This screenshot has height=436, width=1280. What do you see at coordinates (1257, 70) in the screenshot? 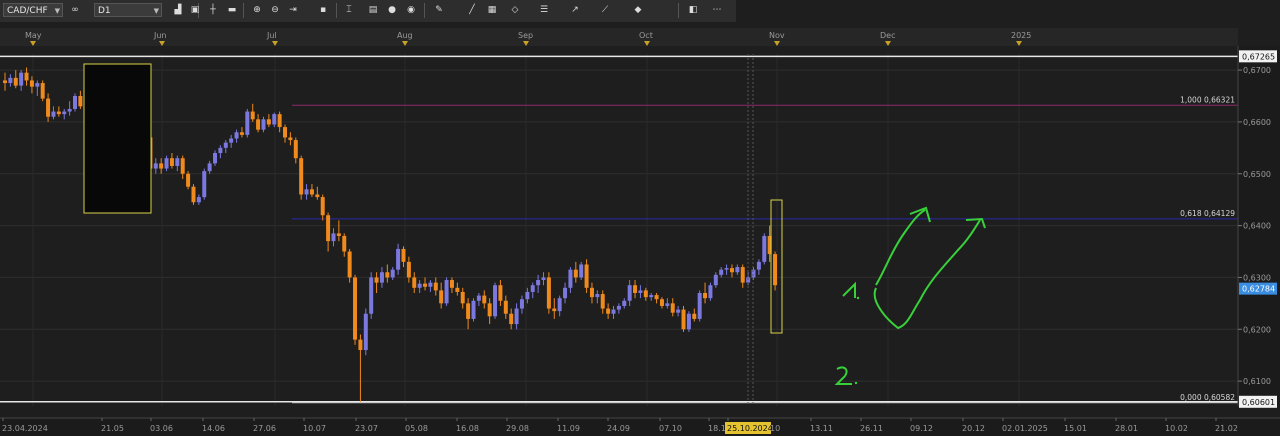
I see `price-tick-label: 0,6700` at bounding box center [1257, 70].